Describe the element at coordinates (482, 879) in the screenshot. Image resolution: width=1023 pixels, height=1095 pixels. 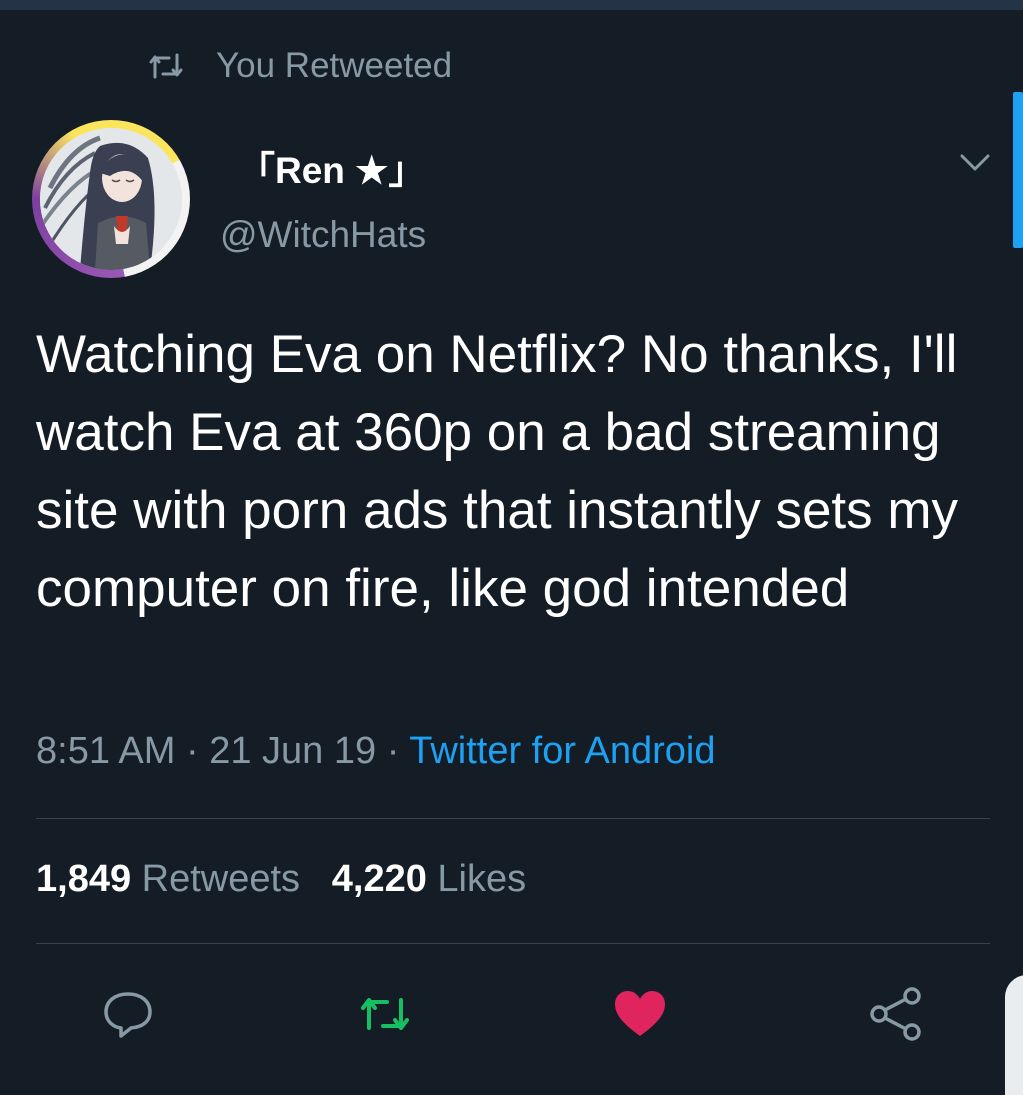
I see `likes-label: Likes` at that location.